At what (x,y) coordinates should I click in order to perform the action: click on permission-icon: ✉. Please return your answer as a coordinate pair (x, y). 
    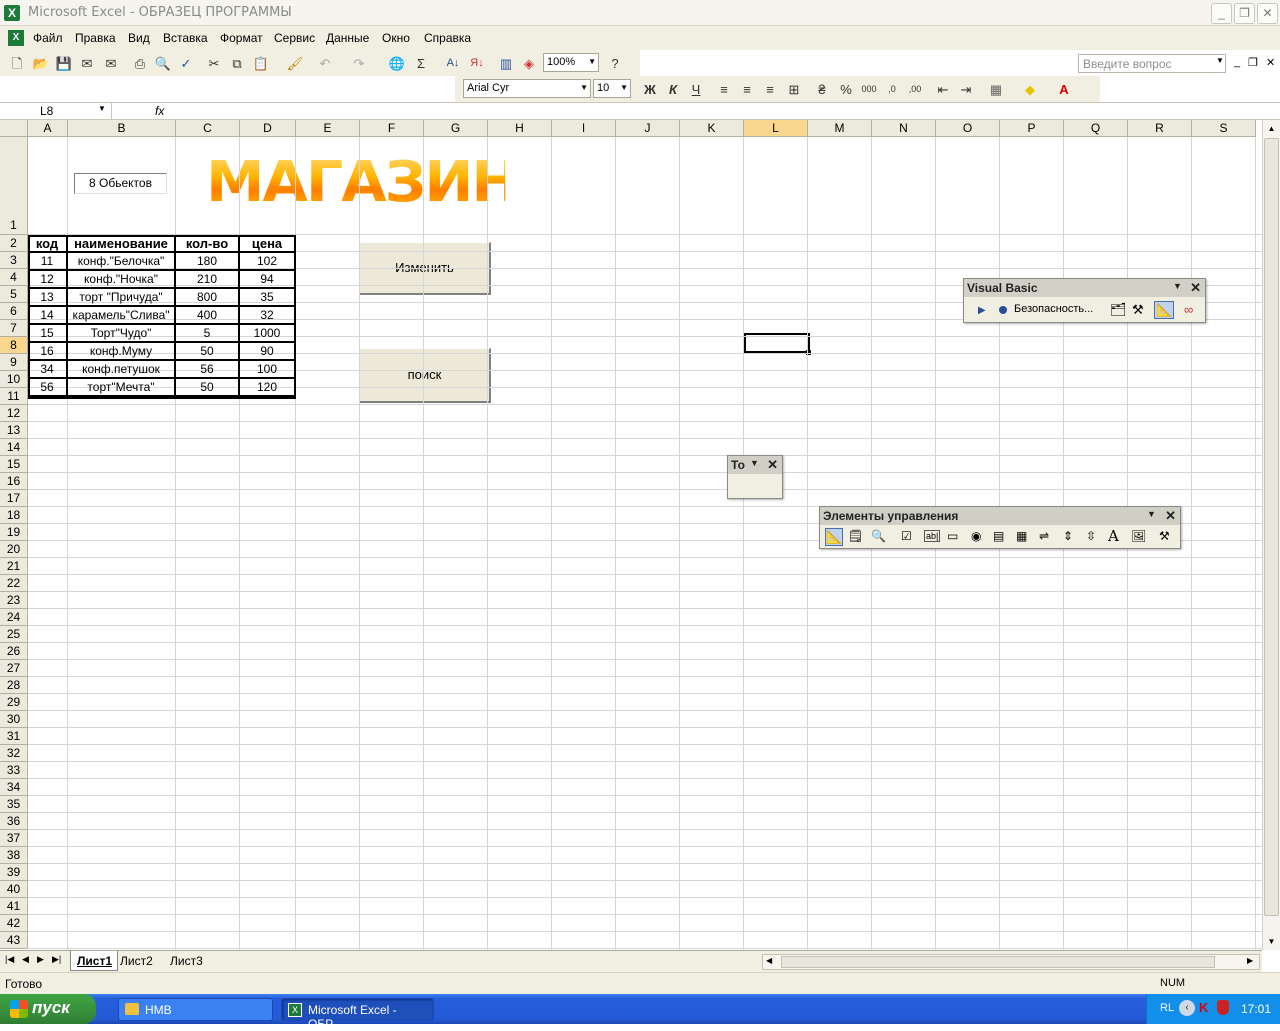
    Looking at the image, I should click on (87, 63).